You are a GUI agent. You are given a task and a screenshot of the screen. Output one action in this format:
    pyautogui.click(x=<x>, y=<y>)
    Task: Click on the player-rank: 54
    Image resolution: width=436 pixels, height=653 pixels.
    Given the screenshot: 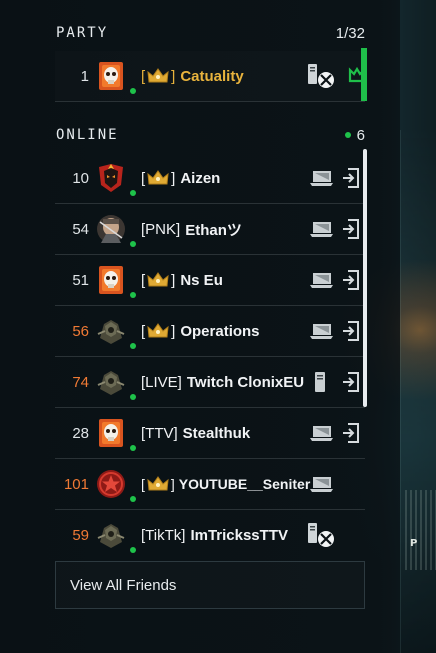 What is the action you would take?
    pyautogui.click(x=80, y=229)
    